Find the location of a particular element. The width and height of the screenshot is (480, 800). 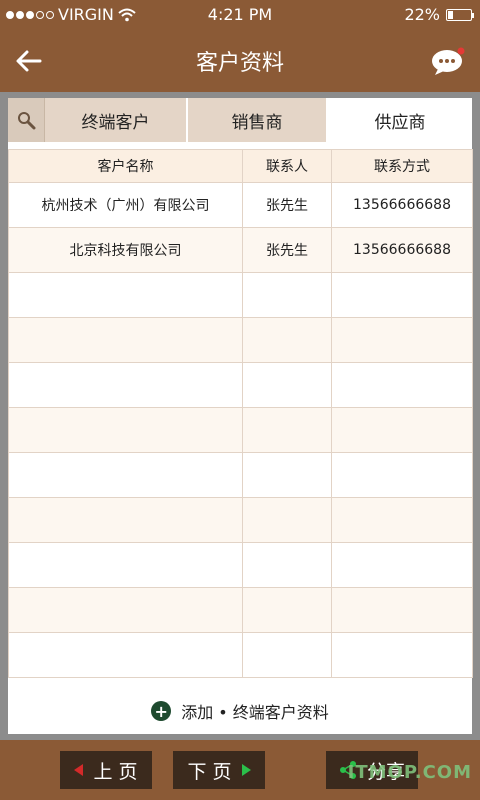

column-header-contact: 联系人 is located at coordinates (287, 166).